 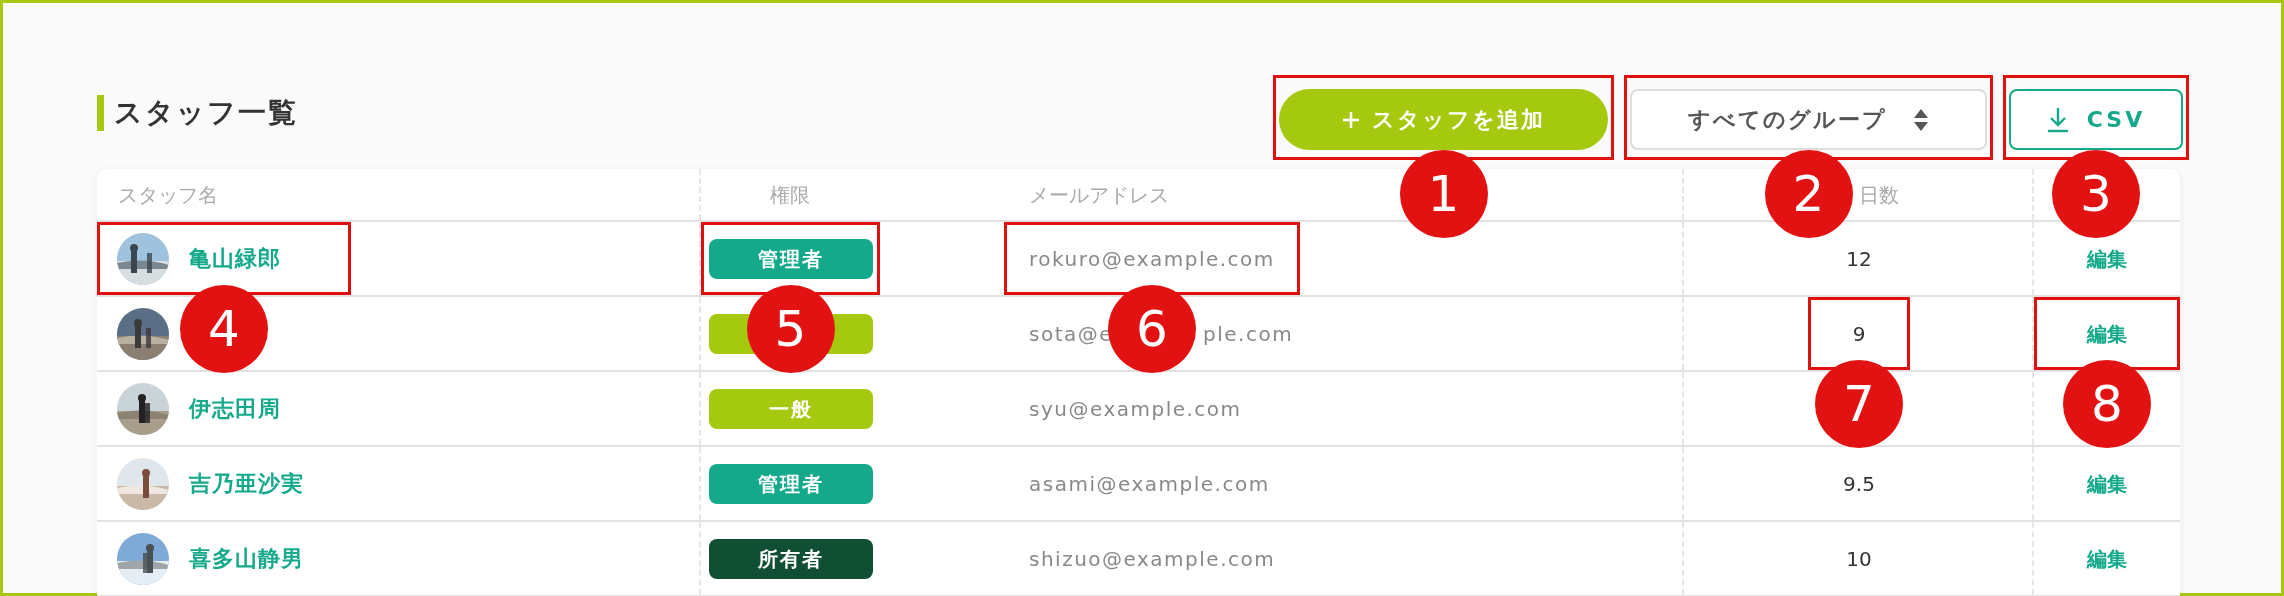 I want to click on csv-download-button: CSV, so click(x=2096, y=119).